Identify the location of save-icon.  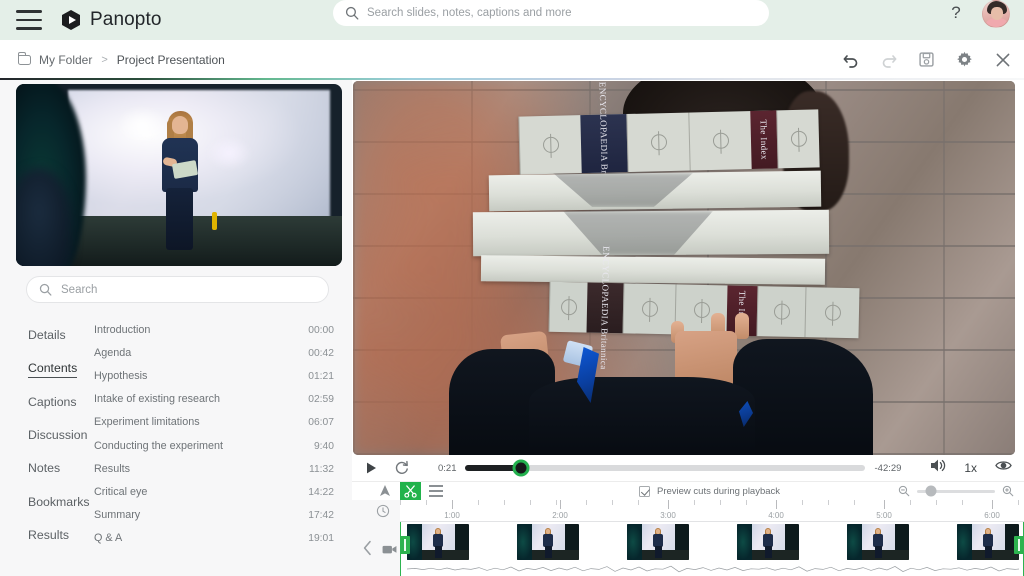
(927, 60).